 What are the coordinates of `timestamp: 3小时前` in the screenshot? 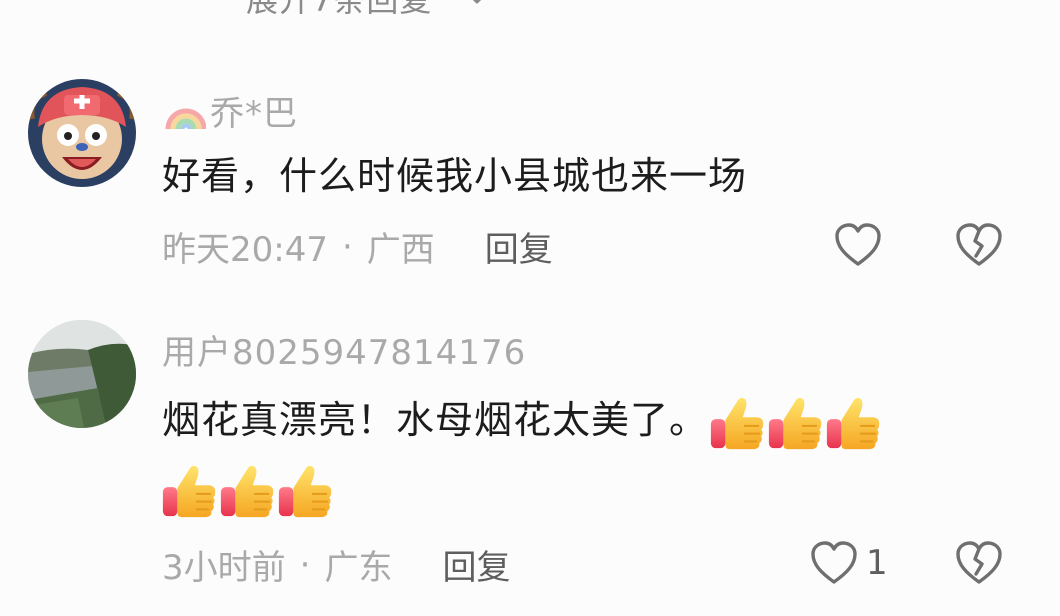 It's located at (224, 568).